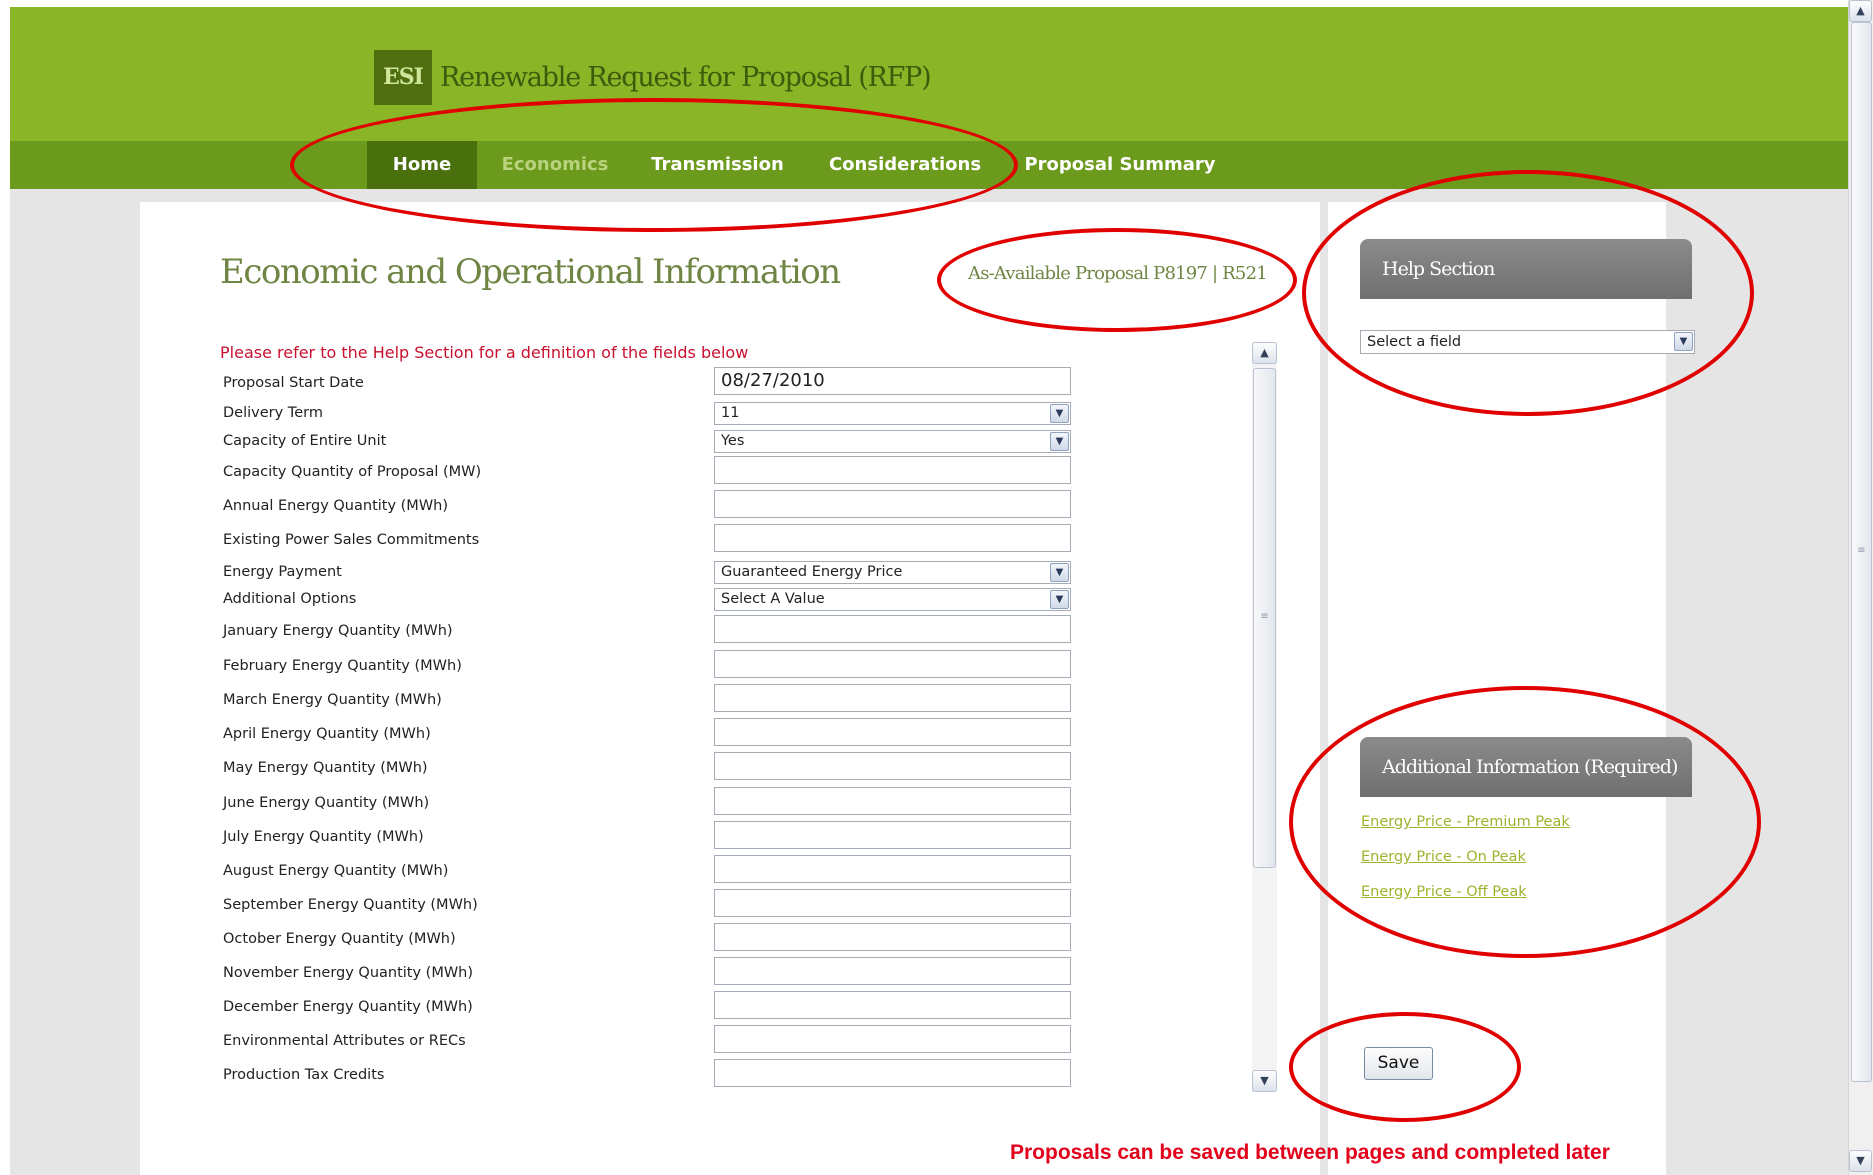 This screenshot has height=1175, width=1873. Describe the element at coordinates (304, 1075) in the screenshot. I see `field-label: Production Tax Credits` at that location.